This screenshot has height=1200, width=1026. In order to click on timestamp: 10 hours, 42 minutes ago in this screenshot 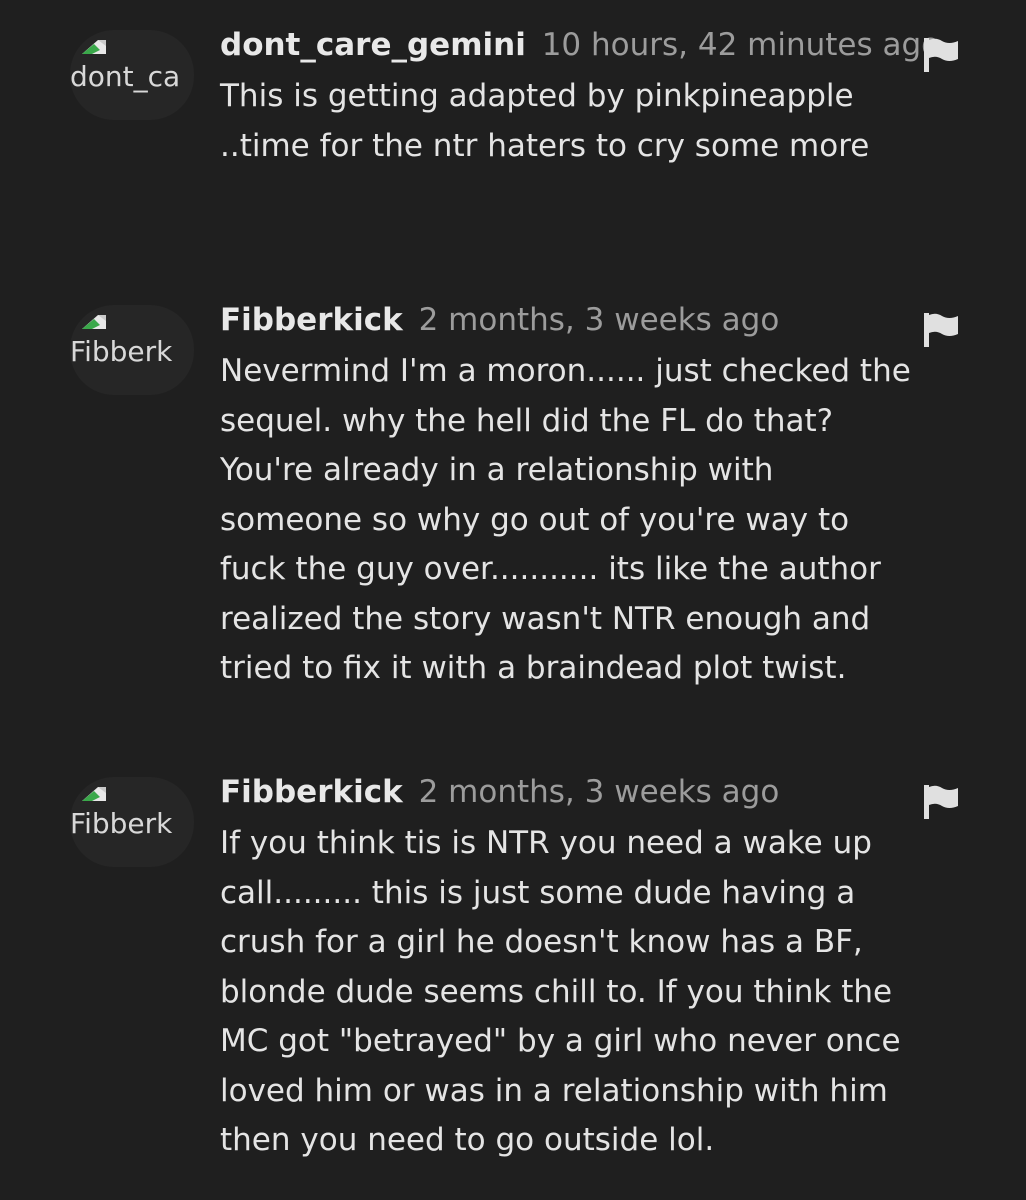, I will do `click(741, 45)`.